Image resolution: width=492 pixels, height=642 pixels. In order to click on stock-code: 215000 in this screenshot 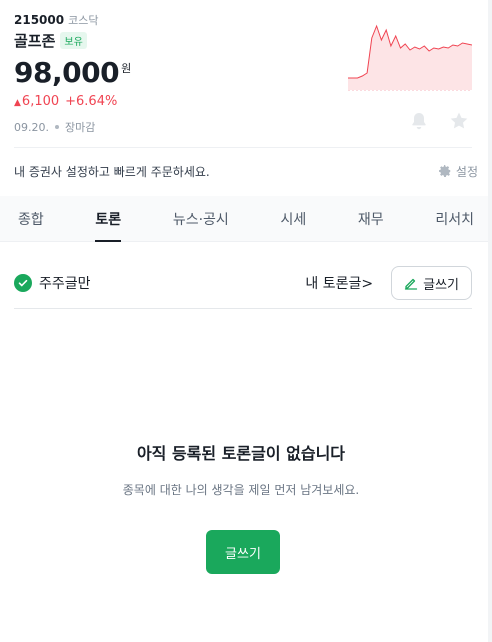, I will do `click(39, 20)`.